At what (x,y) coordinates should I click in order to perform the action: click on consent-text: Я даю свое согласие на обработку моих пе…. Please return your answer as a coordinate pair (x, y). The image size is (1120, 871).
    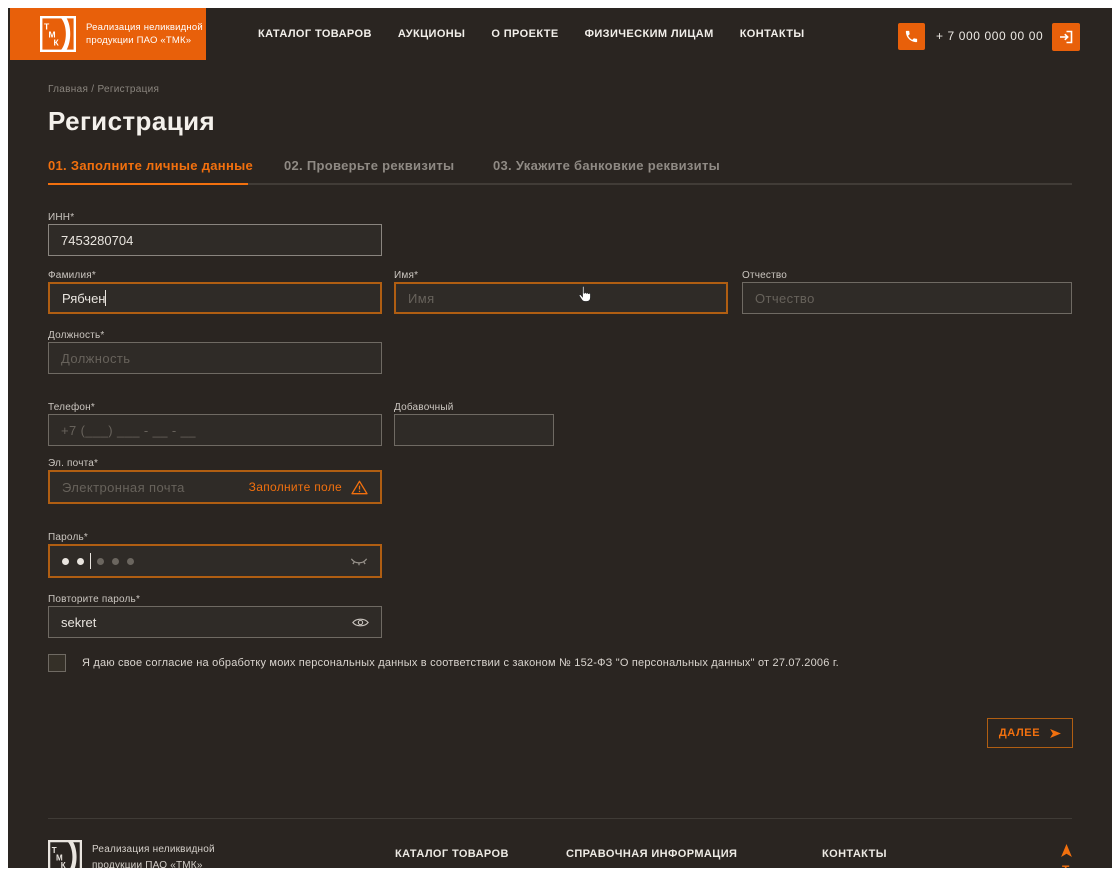
    Looking at the image, I should click on (460, 663).